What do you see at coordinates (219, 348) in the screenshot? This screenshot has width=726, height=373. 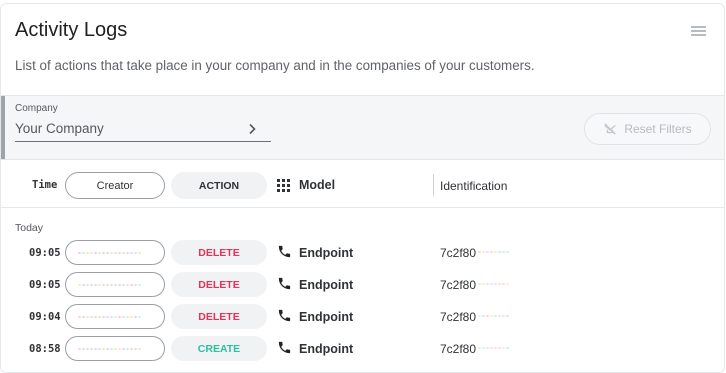 I see `action-badge: CREATE` at bounding box center [219, 348].